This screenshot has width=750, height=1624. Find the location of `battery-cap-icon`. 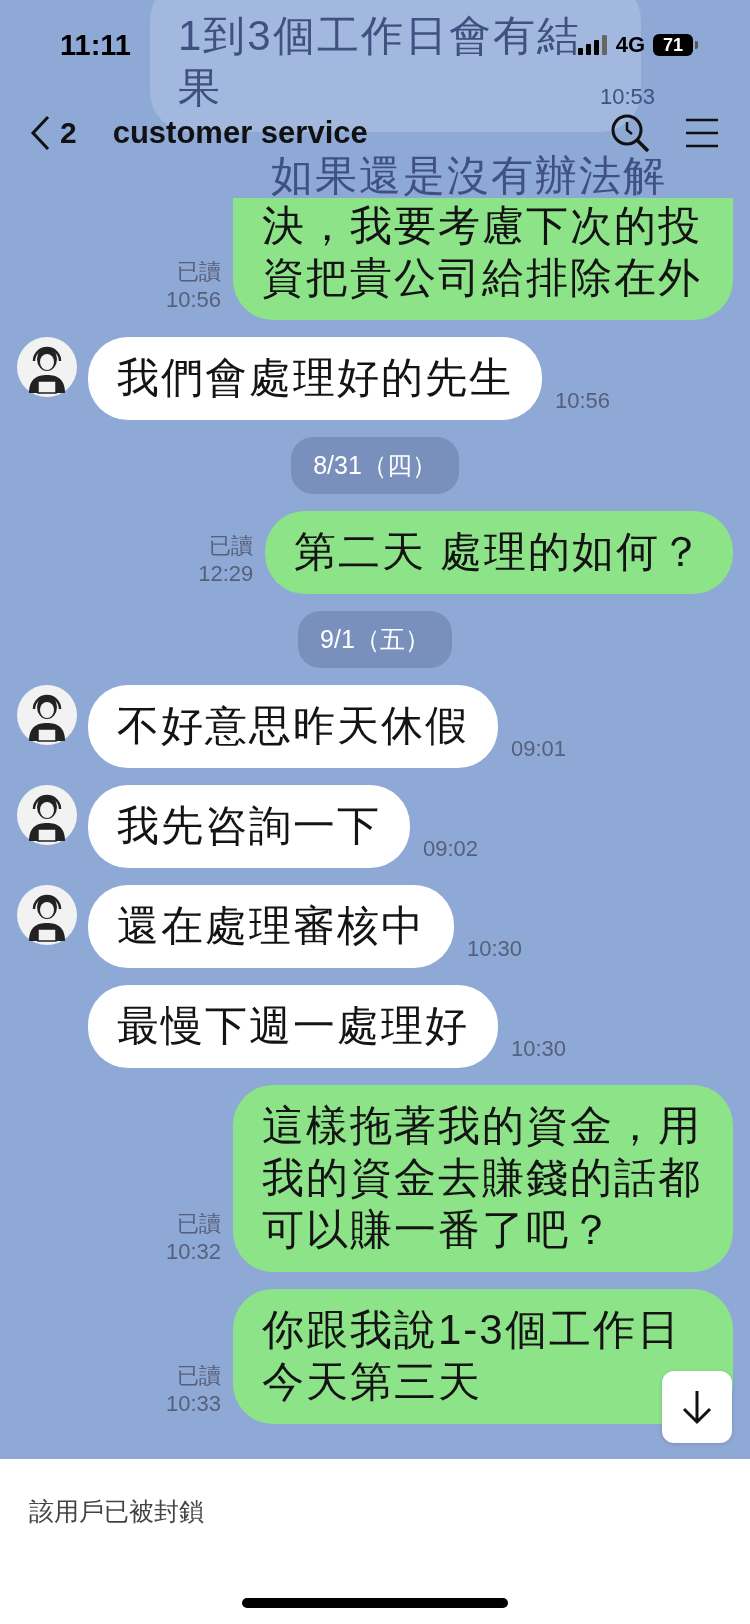

battery-cap-icon is located at coordinates (696, 45).